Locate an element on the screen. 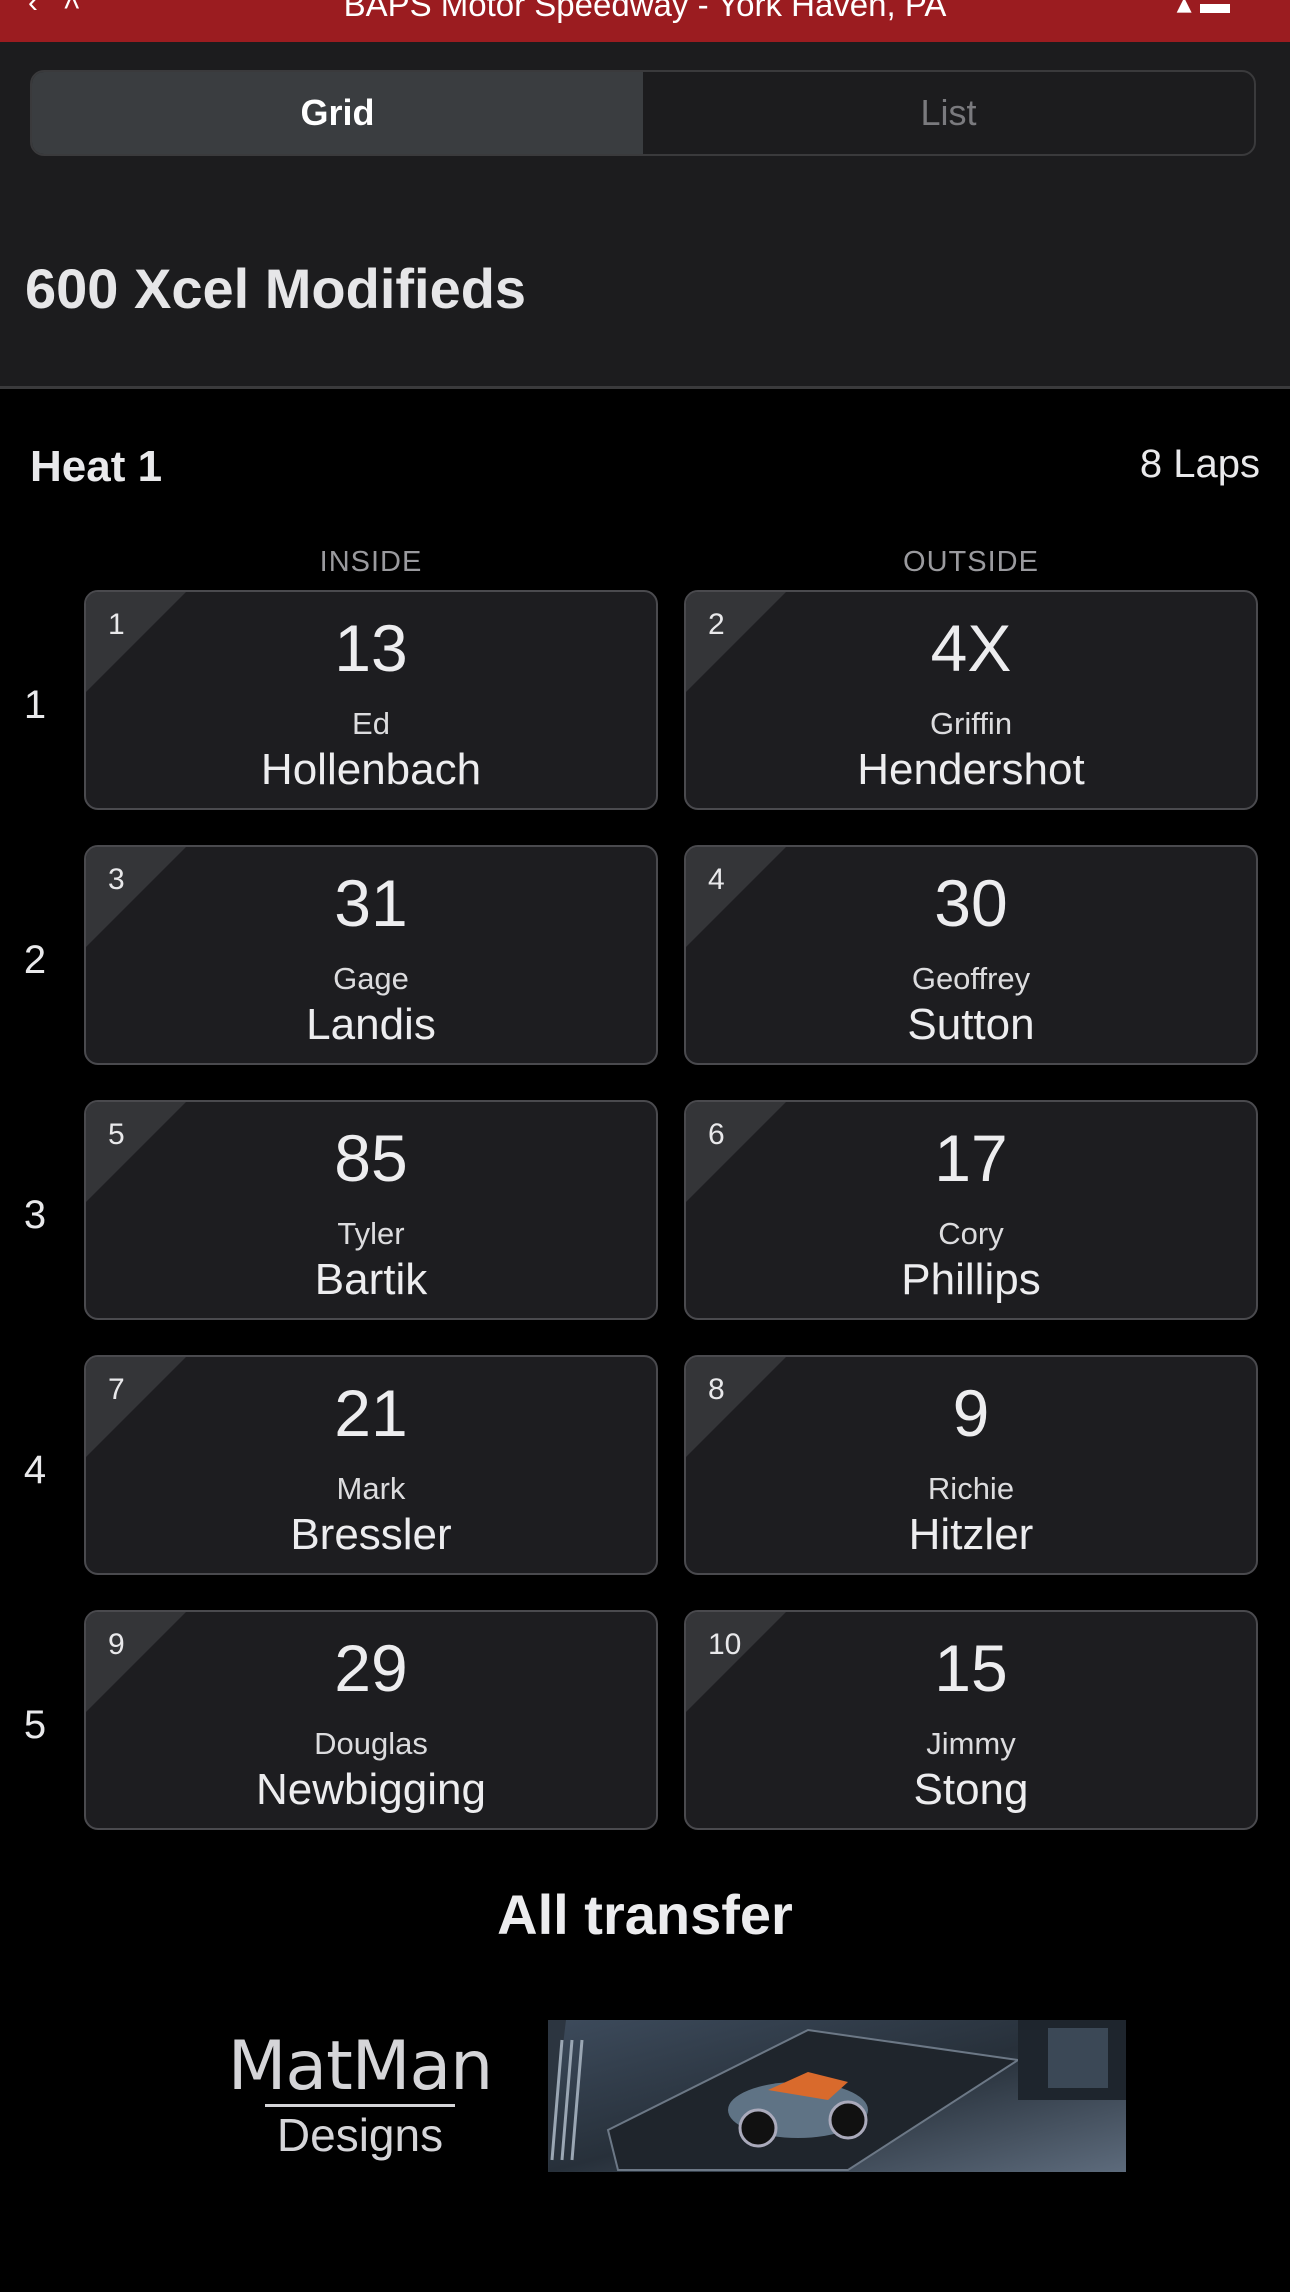 The width and height of the screenshot is (1290, 2292). sponsor-floor-mat-image is located at coordinates (837, 2096).